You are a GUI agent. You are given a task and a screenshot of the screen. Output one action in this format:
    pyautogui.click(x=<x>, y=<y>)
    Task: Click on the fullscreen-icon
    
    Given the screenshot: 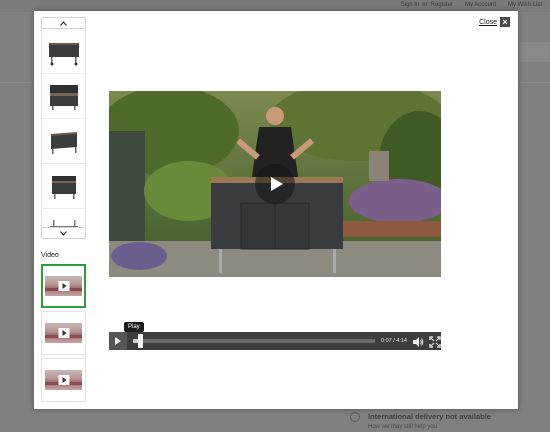 What is the action you would take?
    pyautogui.click(x=435, y=342)
    